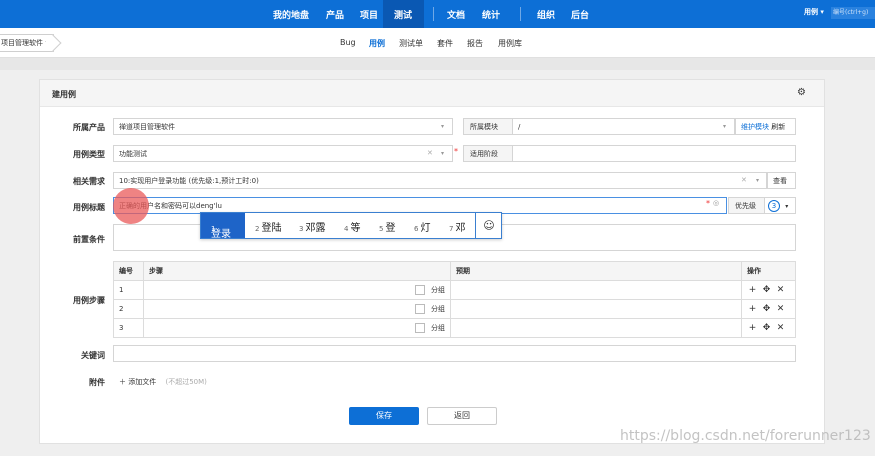  I want to click on ime-text: 登陆, so click(271, 228).